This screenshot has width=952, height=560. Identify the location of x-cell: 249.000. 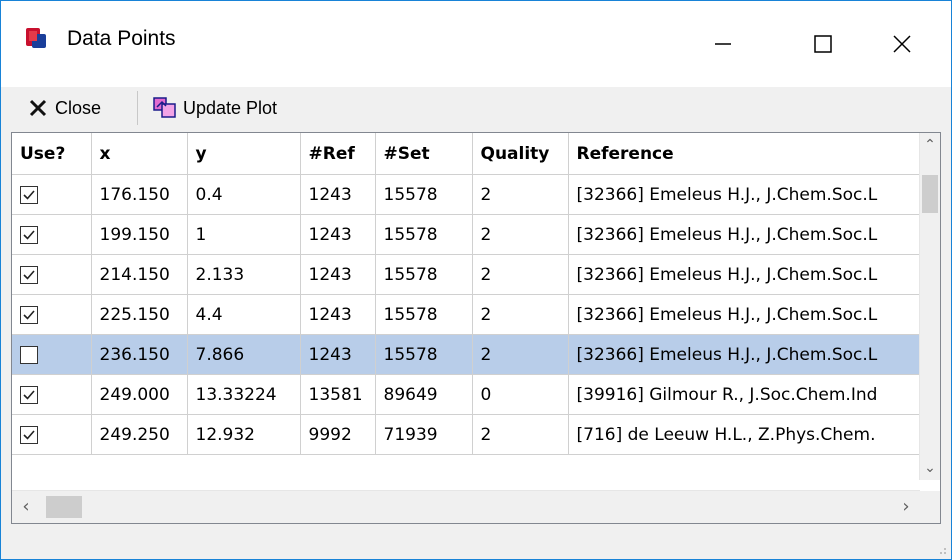
(139, 394).